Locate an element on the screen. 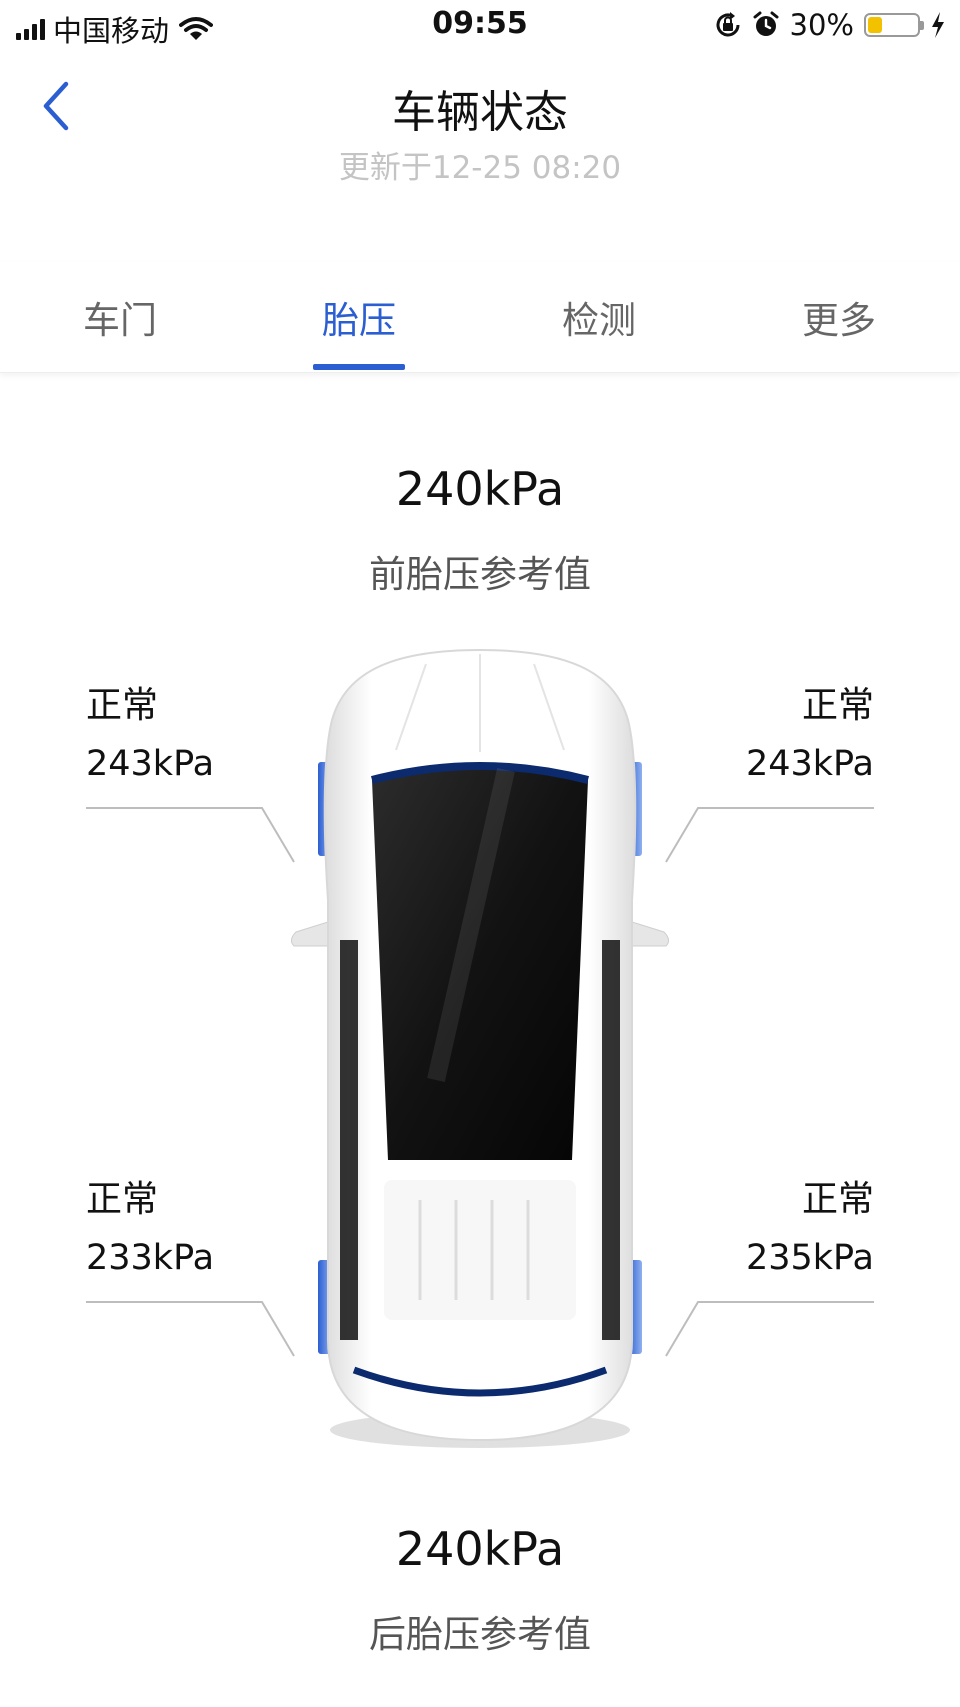 The width and height of the screenshot is (960, 1707). rear-reference-value: 240kPa is located at coordinates (480, 1549).